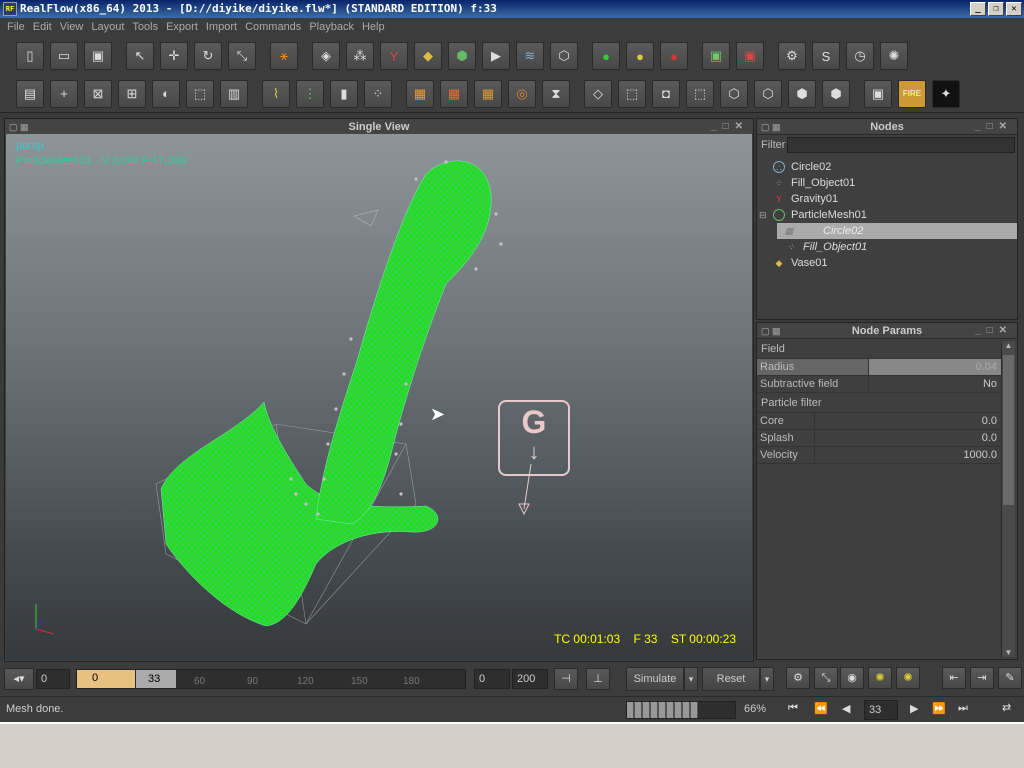 Image resolution: width=1024 pixels, height=768 pixels. I want to click on group-icon: ⊞, so click(132, 93).